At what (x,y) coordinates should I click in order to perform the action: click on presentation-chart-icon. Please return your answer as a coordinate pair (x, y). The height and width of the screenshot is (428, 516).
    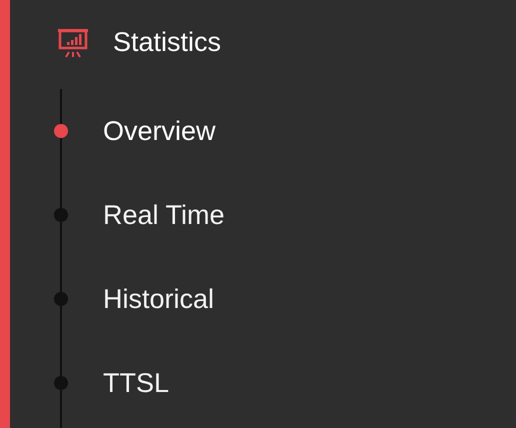
    Looking at the image, I should click on (73, 43).